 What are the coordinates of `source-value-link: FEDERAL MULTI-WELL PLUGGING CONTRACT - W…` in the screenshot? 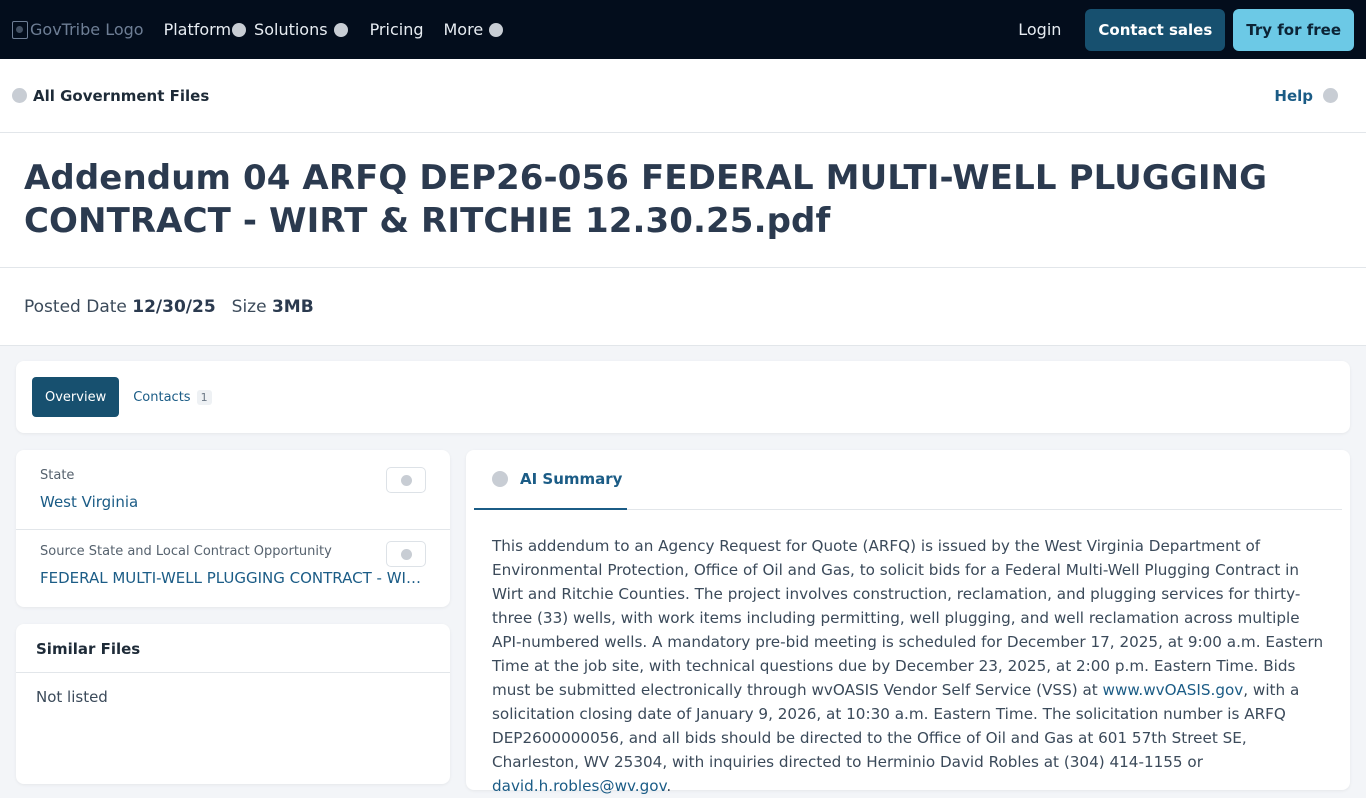 It's located at (233, 578).